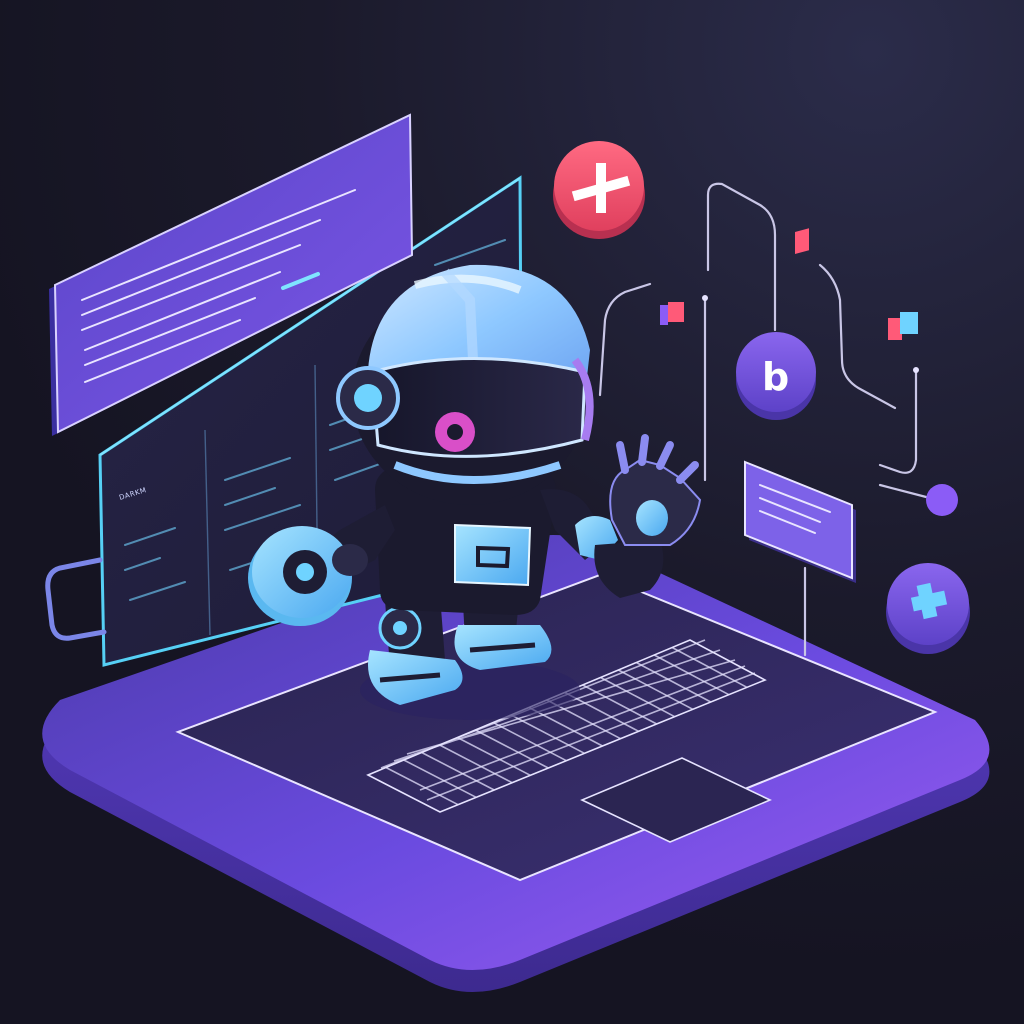  I want to click on letter-b-icon: b, so click(775, 377).